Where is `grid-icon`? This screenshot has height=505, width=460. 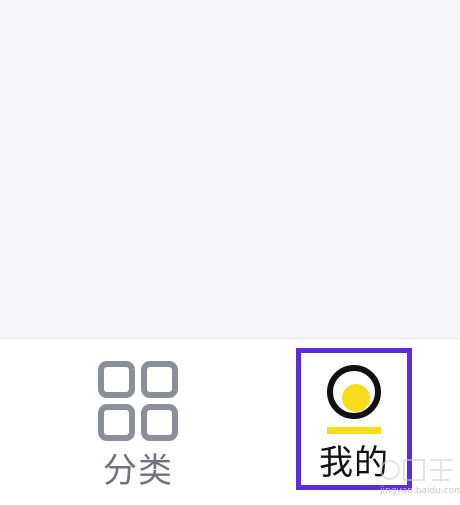 grid-icon is located at coordinates (138, 401).